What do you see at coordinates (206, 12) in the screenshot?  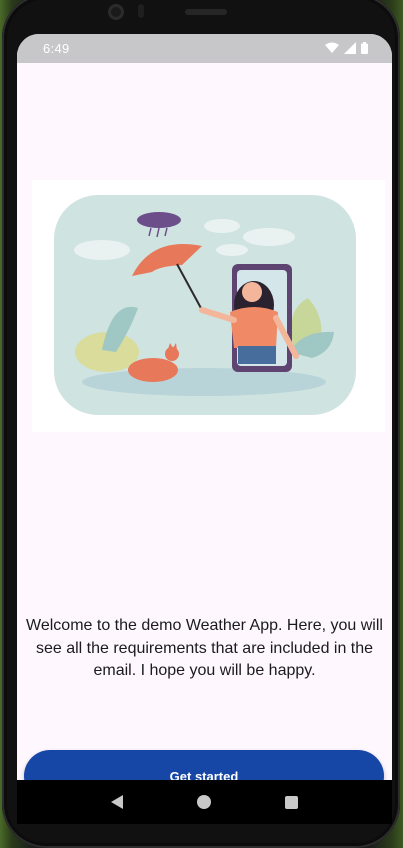 I see `speaker-grille` at bounding box center [206, 12].